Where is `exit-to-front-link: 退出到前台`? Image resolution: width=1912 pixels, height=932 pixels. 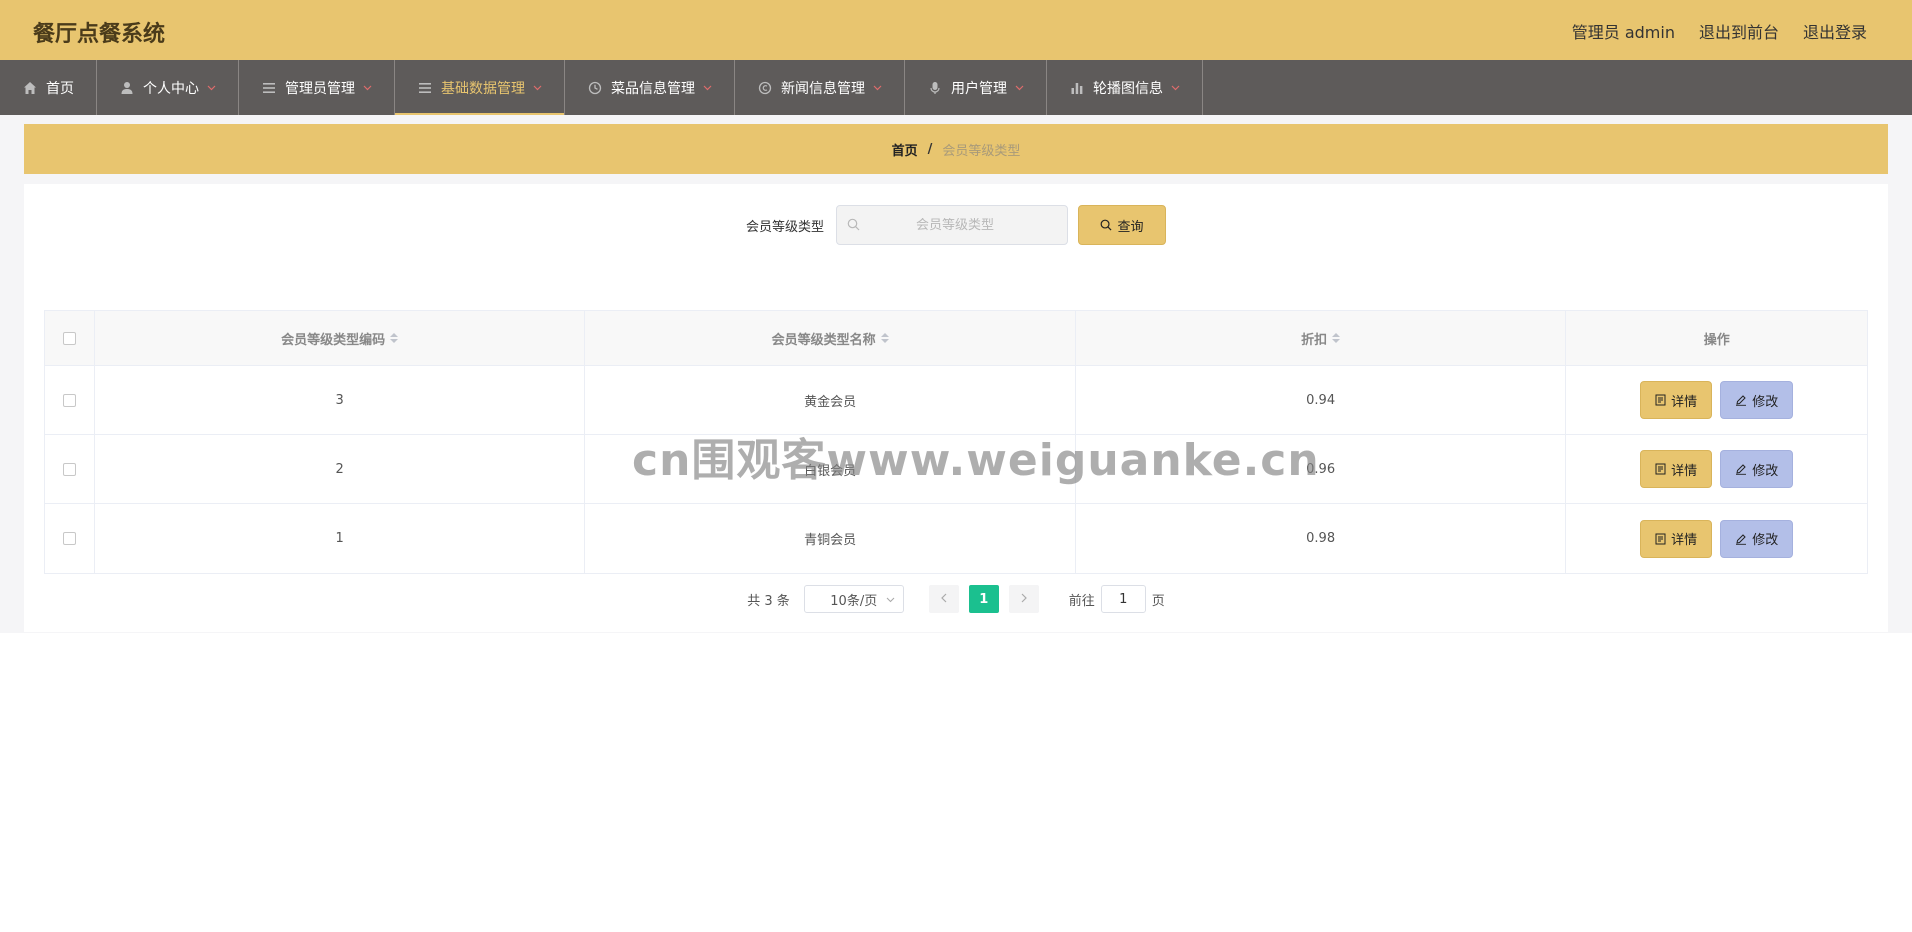
exit-to-front-link: 退出到前台 is located at coordinates (1739, 31).